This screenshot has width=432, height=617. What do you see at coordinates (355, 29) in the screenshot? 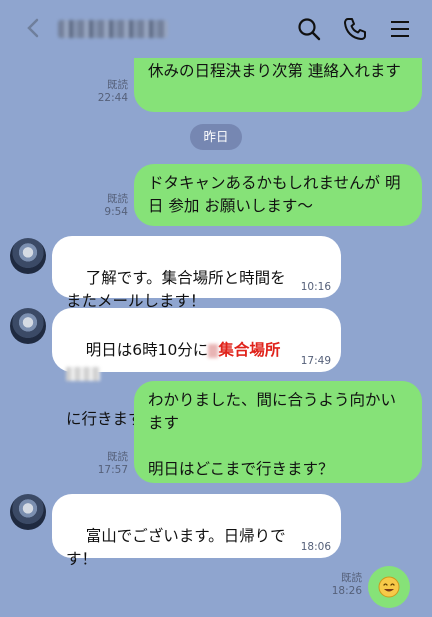
I see `phone-icon` at bounding box center [355, 29].